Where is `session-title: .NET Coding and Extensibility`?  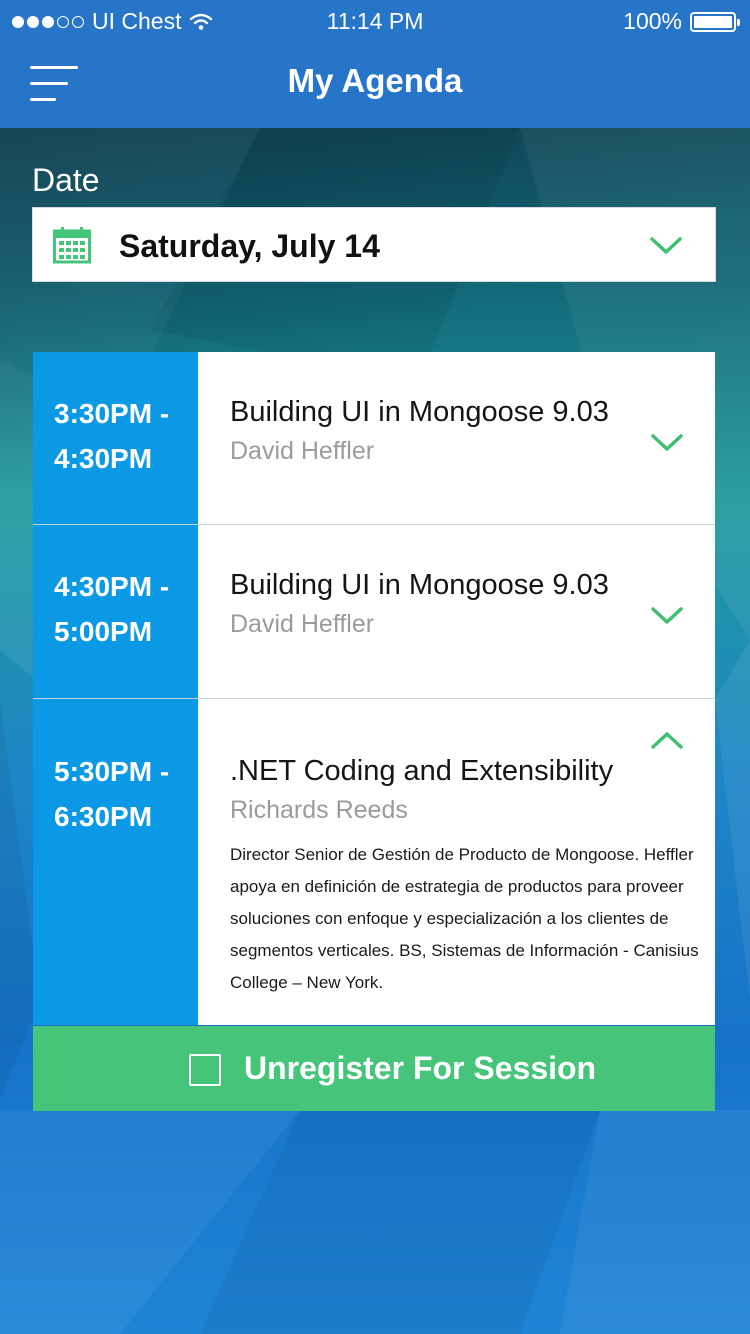 session-title: .NET Coding and Extensibility is located at coordinates (422, 771).